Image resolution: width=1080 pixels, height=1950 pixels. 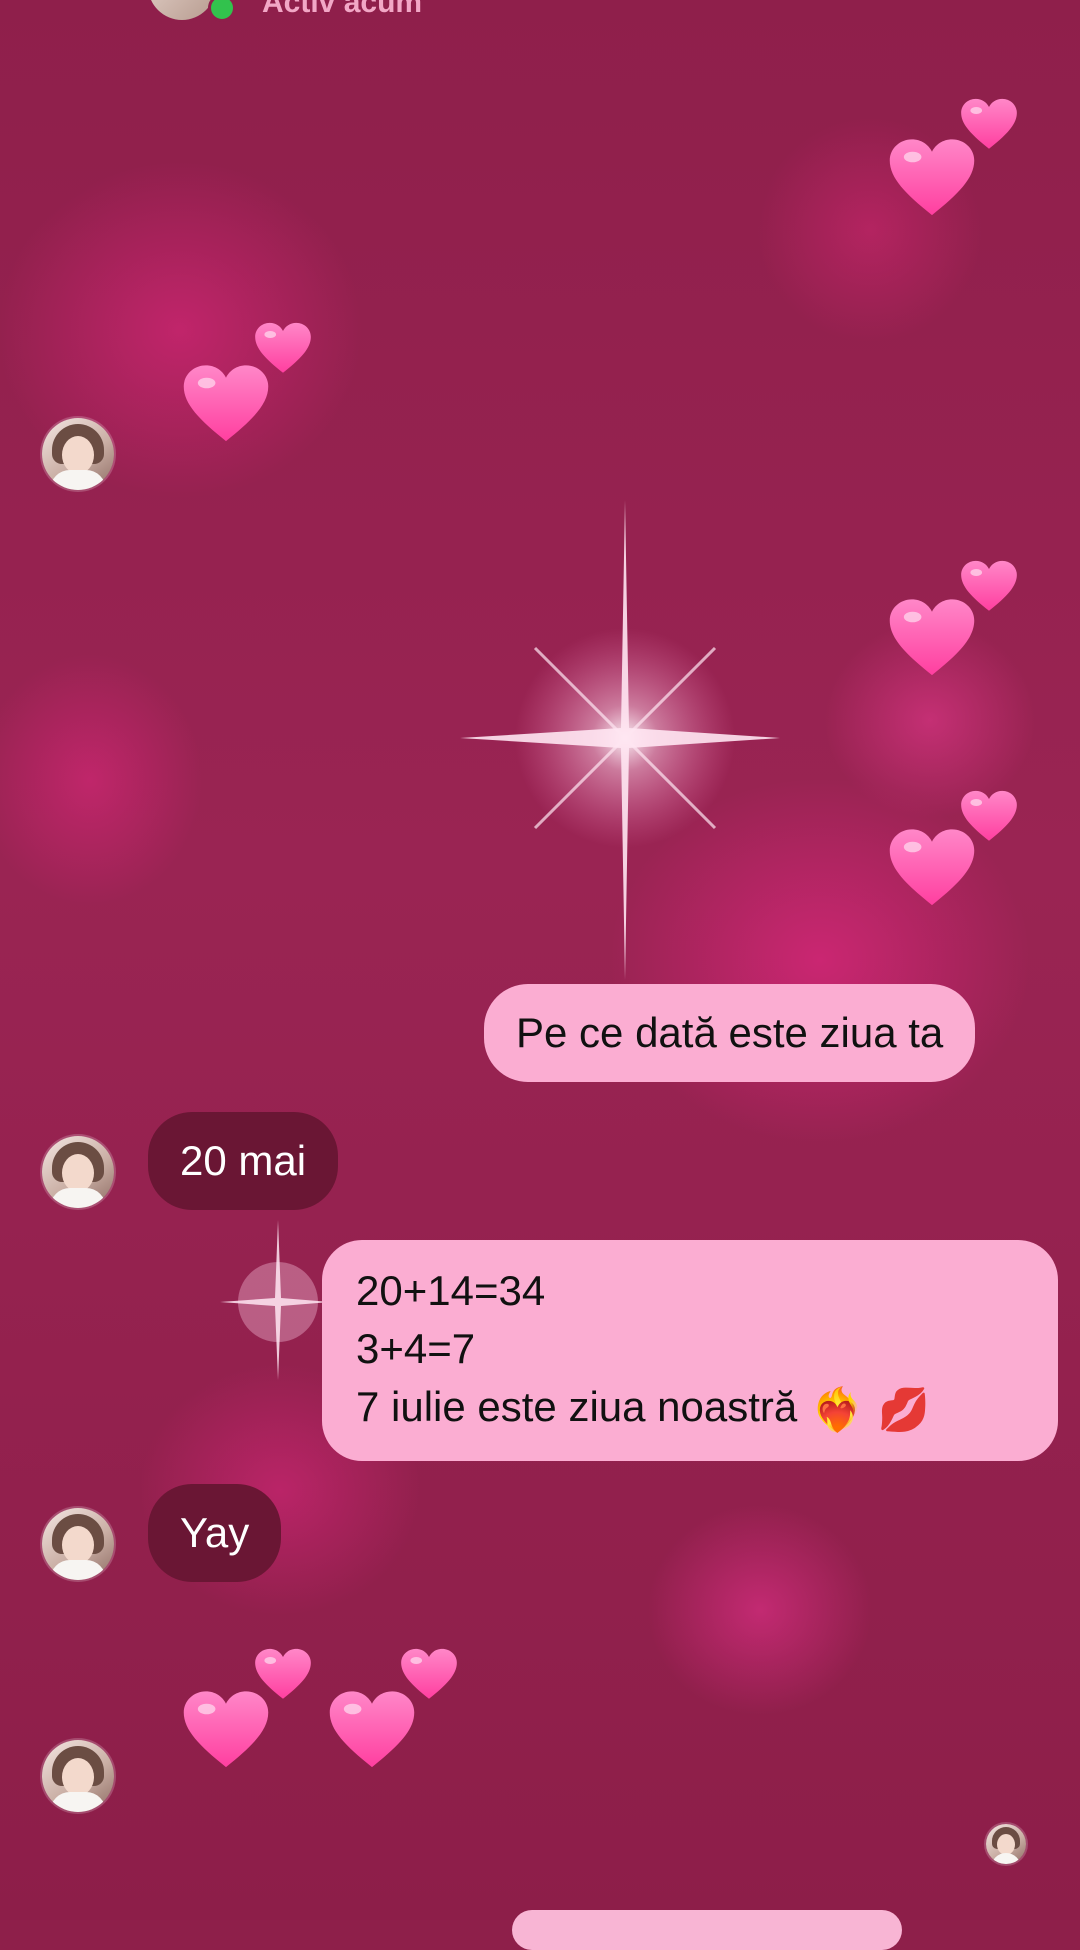 What do you see at coordinates (222, 11) in the screenshot?
I see `online-dot-icon` at bounding box center [222, 11].